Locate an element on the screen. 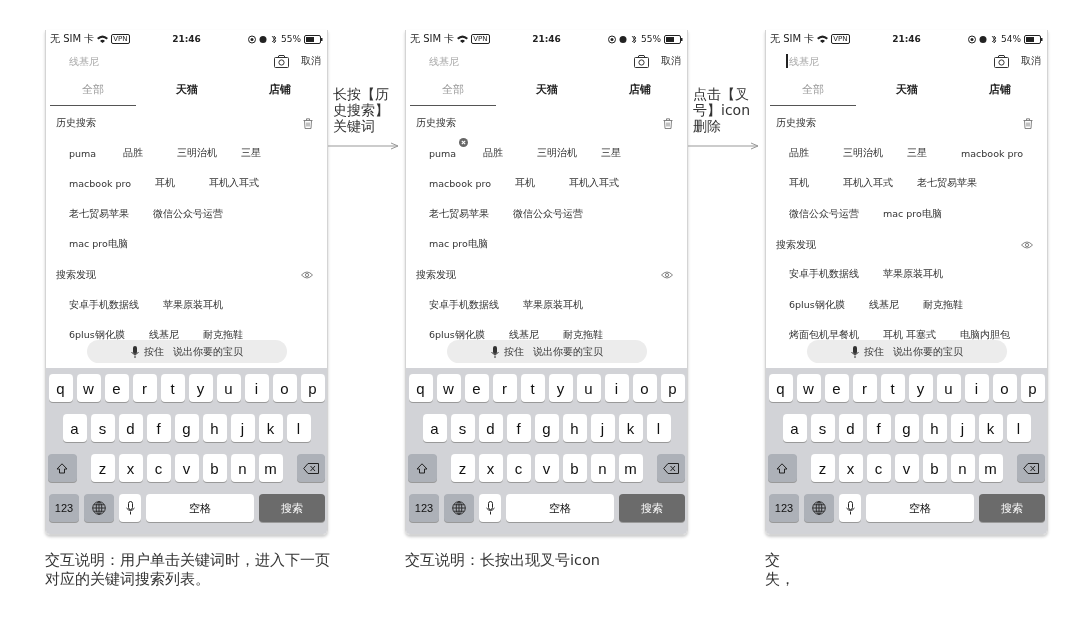 The image size is (1080, 618). tab: 店铺 is located at coordinates (280, 90).